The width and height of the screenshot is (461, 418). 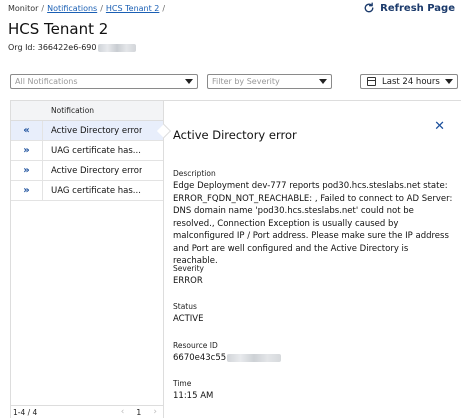 I want to click on severity-value: ERROR, so click(x=188, y=281).